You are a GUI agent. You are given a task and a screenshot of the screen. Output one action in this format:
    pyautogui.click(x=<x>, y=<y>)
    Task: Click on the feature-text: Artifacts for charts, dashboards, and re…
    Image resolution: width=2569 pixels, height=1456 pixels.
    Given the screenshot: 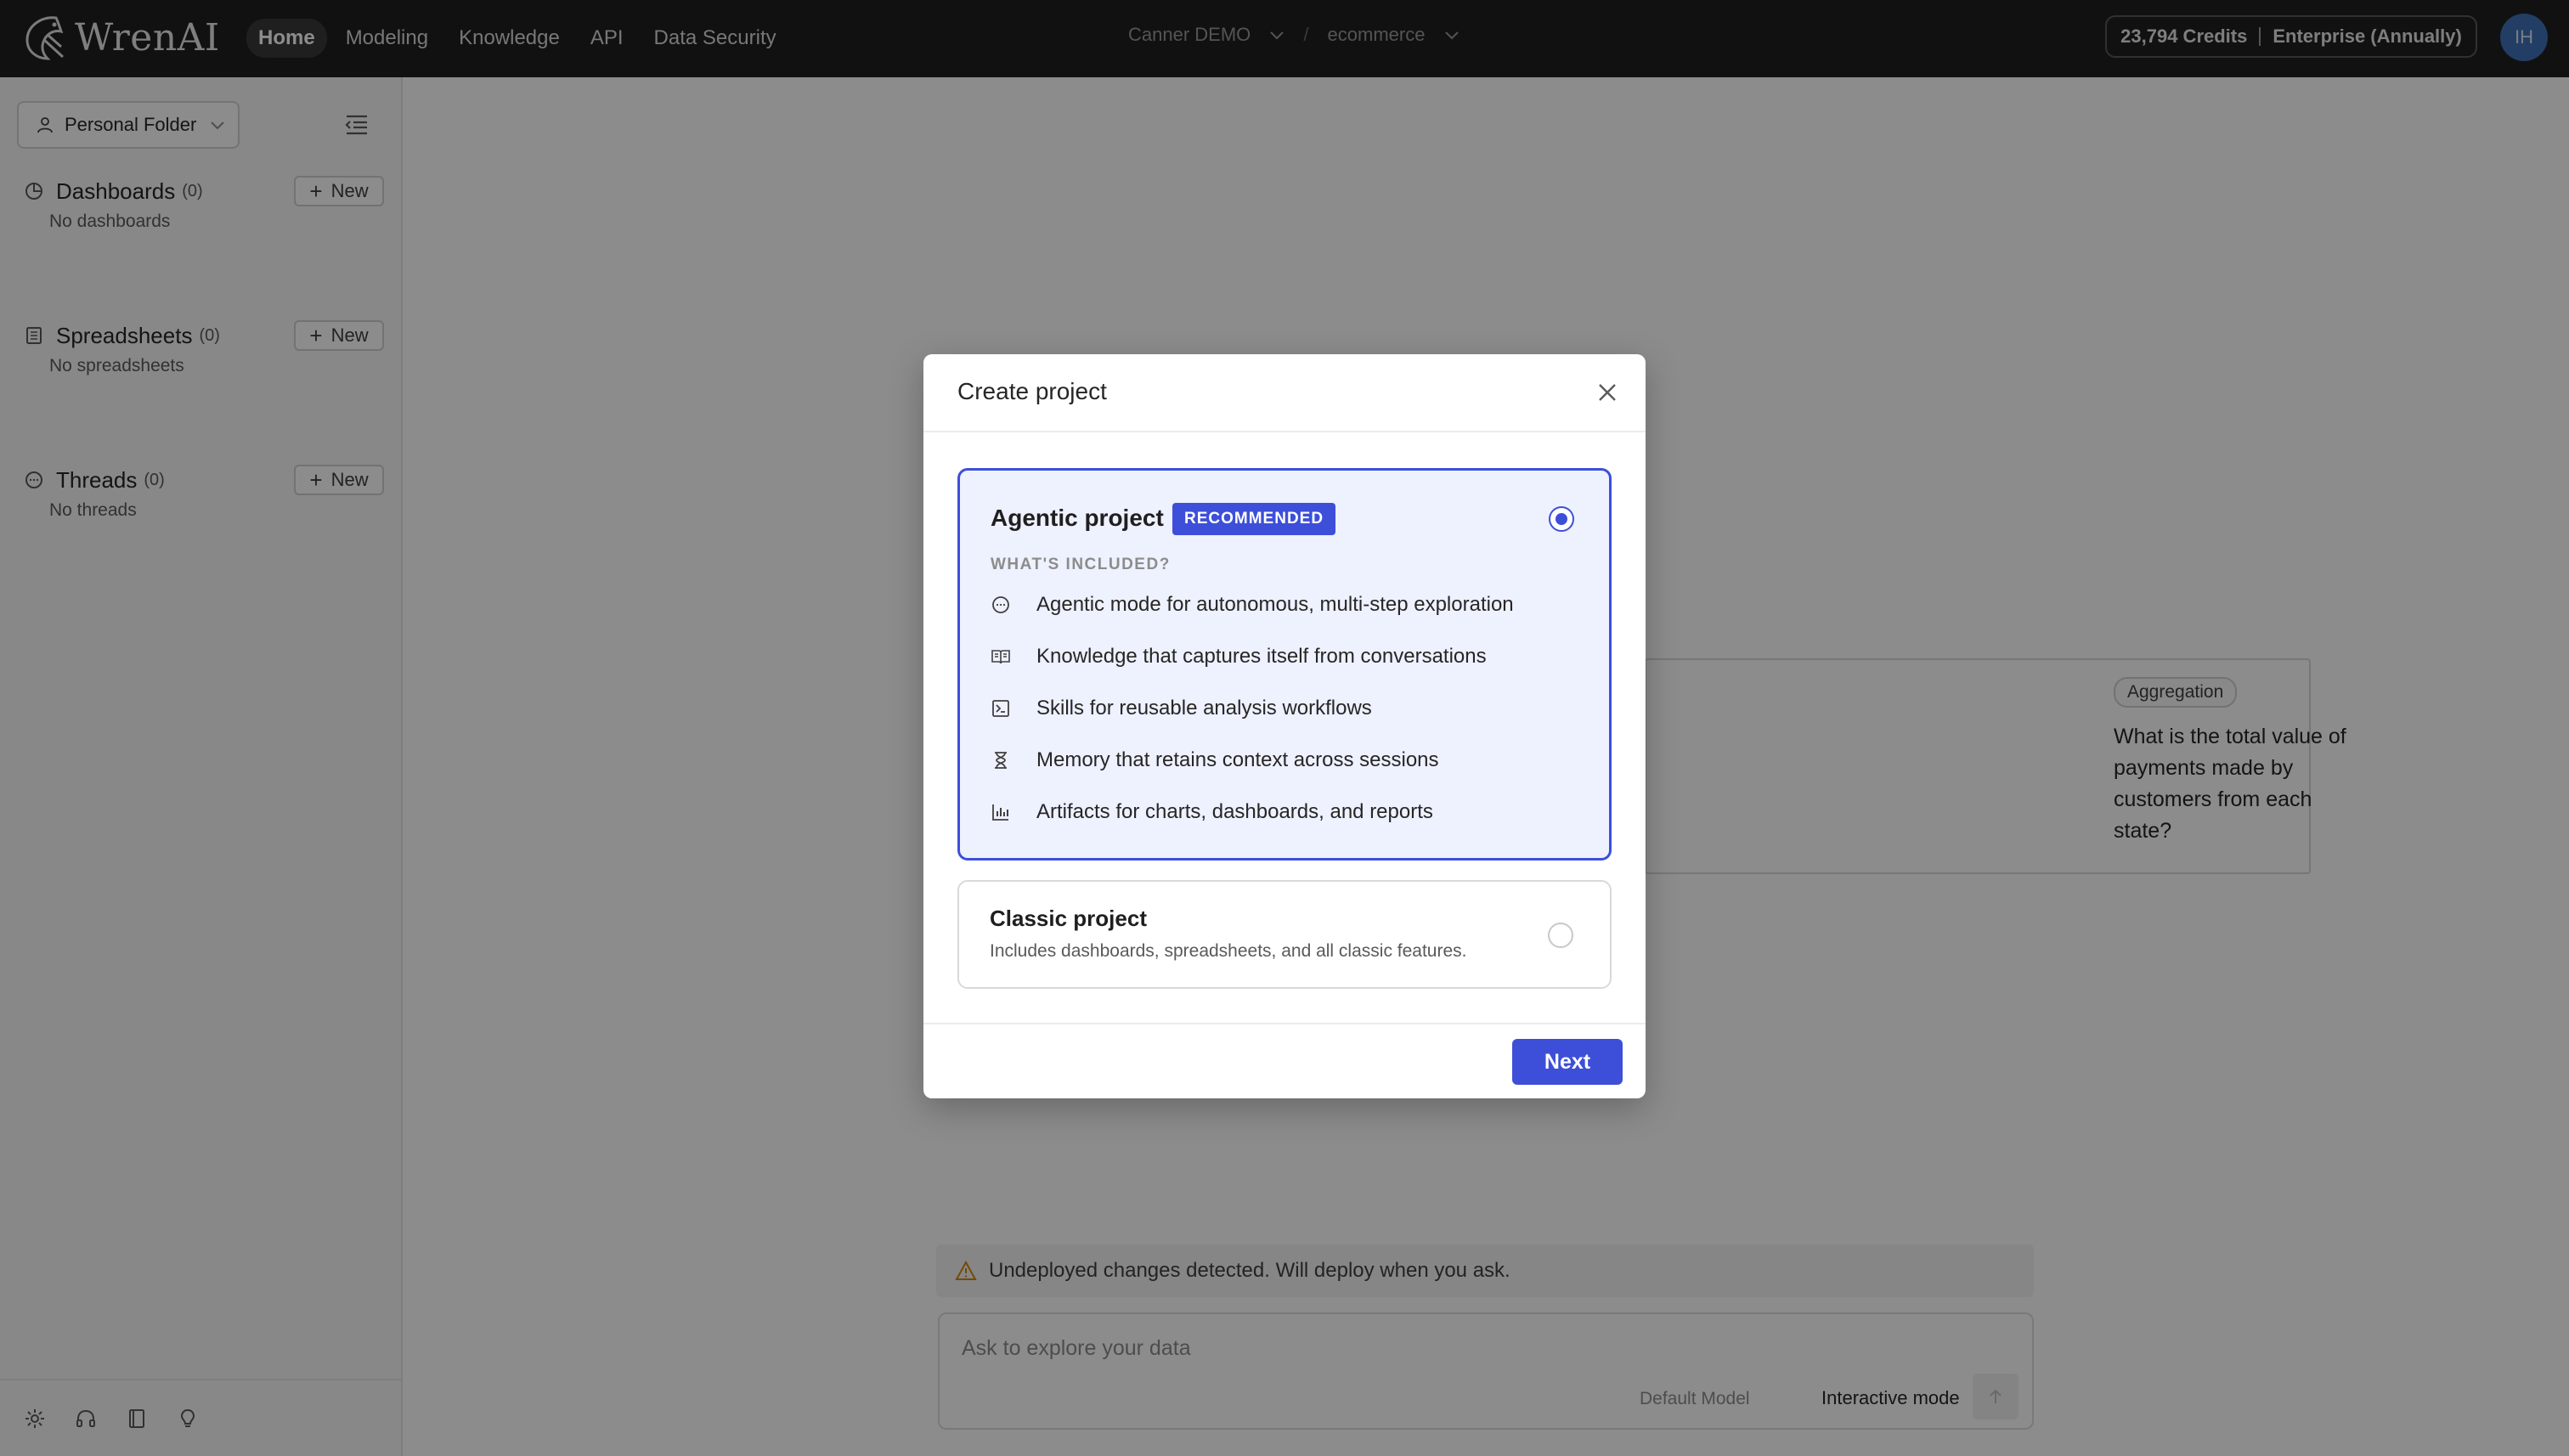 What is the action you would take?
    pyautogui.click(x=1235, y=812)
    